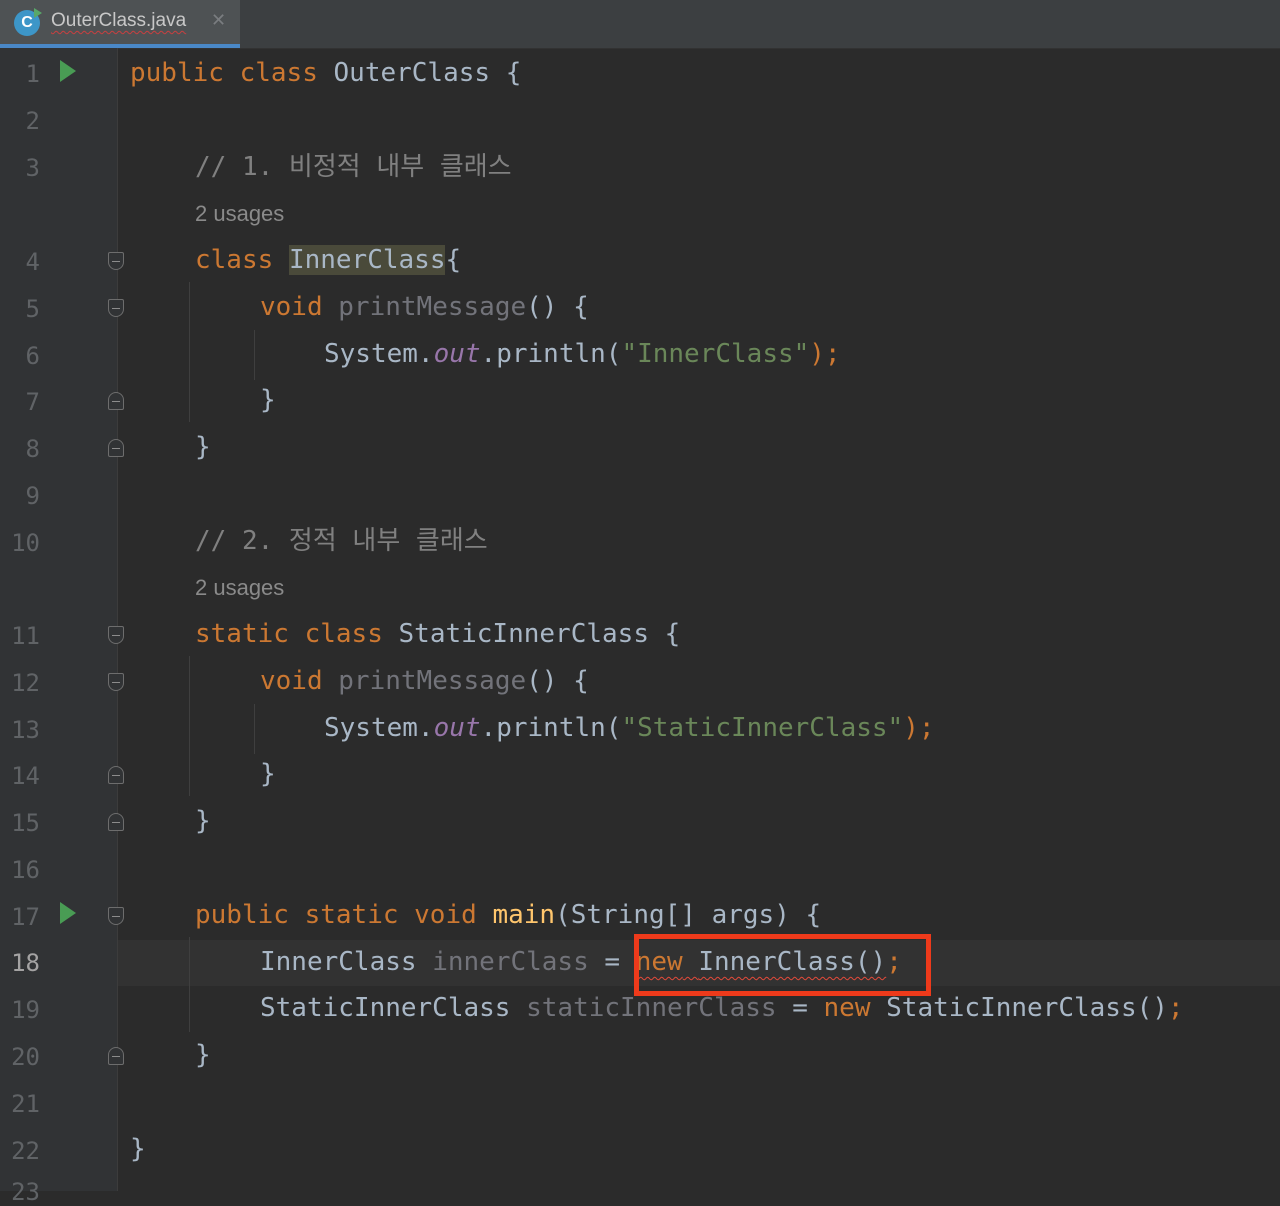 This screenshot has height=1206, width=1280. I want to click on code-line-5: void printMessage() {, so click(424, 307).